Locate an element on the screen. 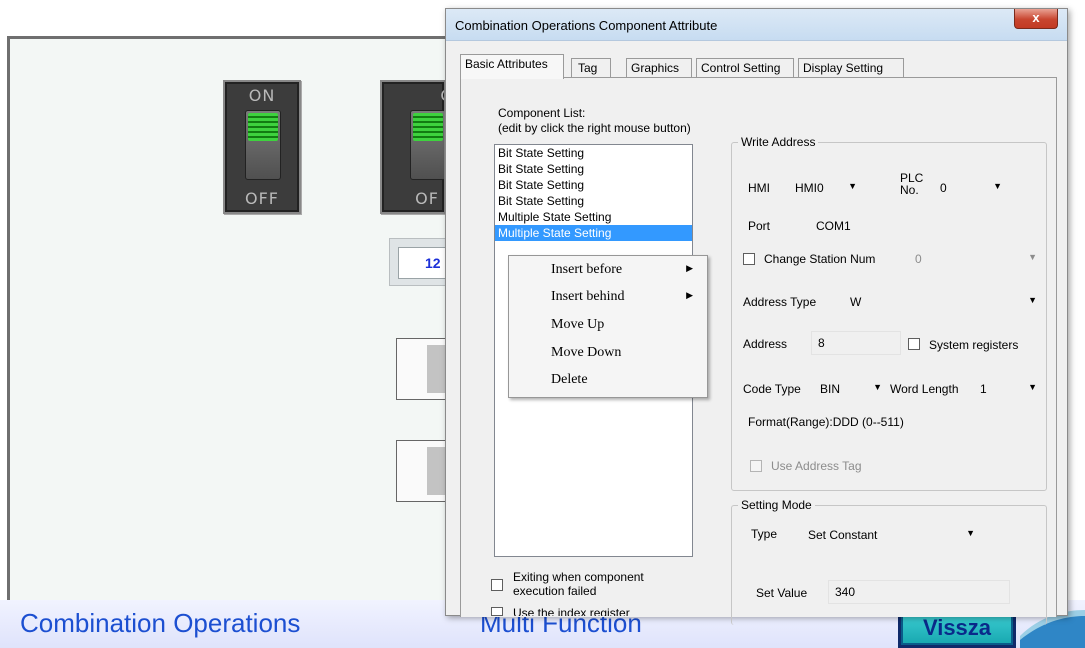 The height and width of the screenshot is (648, 1085). exit-on-fail-checkbox is located at coordinates (497, 585).